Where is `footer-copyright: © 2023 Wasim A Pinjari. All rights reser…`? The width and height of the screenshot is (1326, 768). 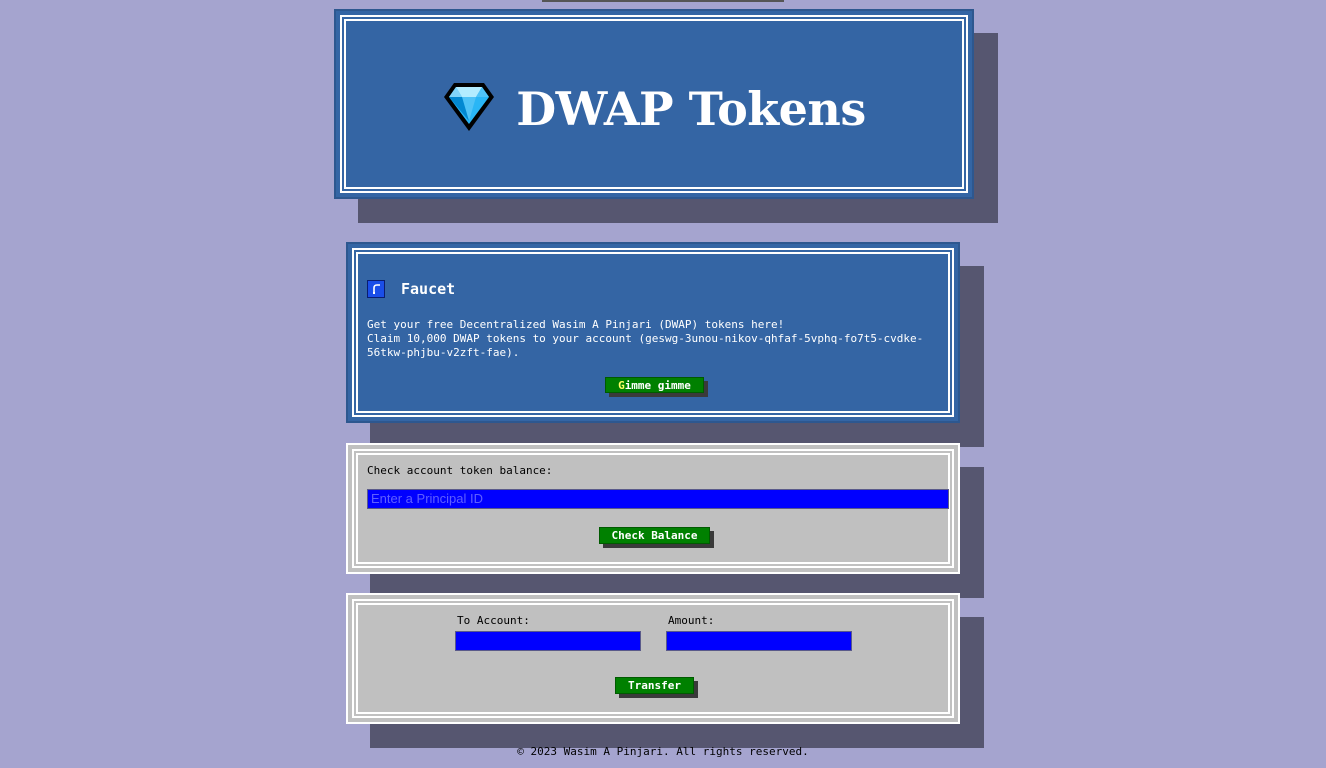 footer-copyright: © 2023 Wasim A Pinjari. All rights reser… is located at coordinates (663, 751).